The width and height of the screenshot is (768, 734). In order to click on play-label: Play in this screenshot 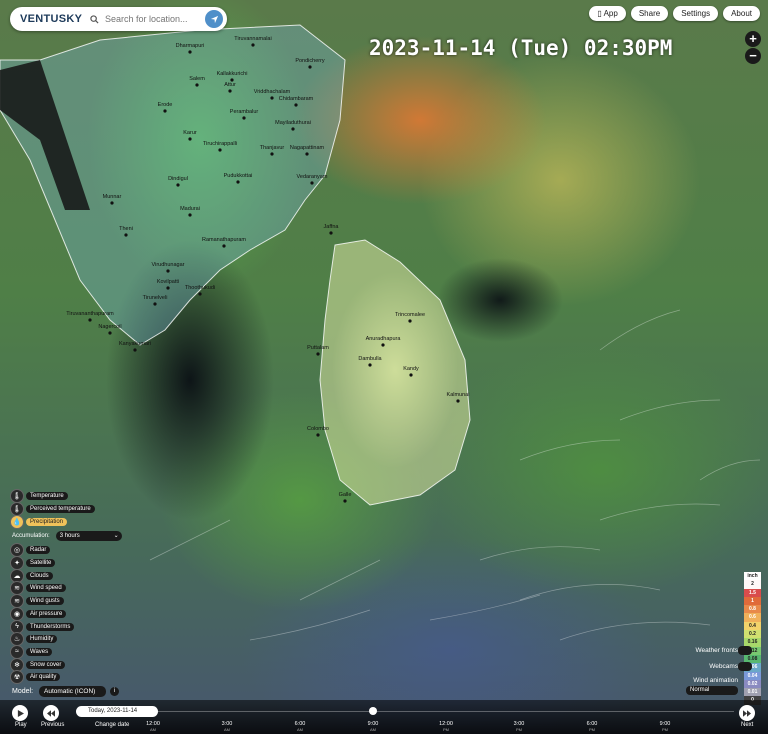, I will do `click(21, 725)`.